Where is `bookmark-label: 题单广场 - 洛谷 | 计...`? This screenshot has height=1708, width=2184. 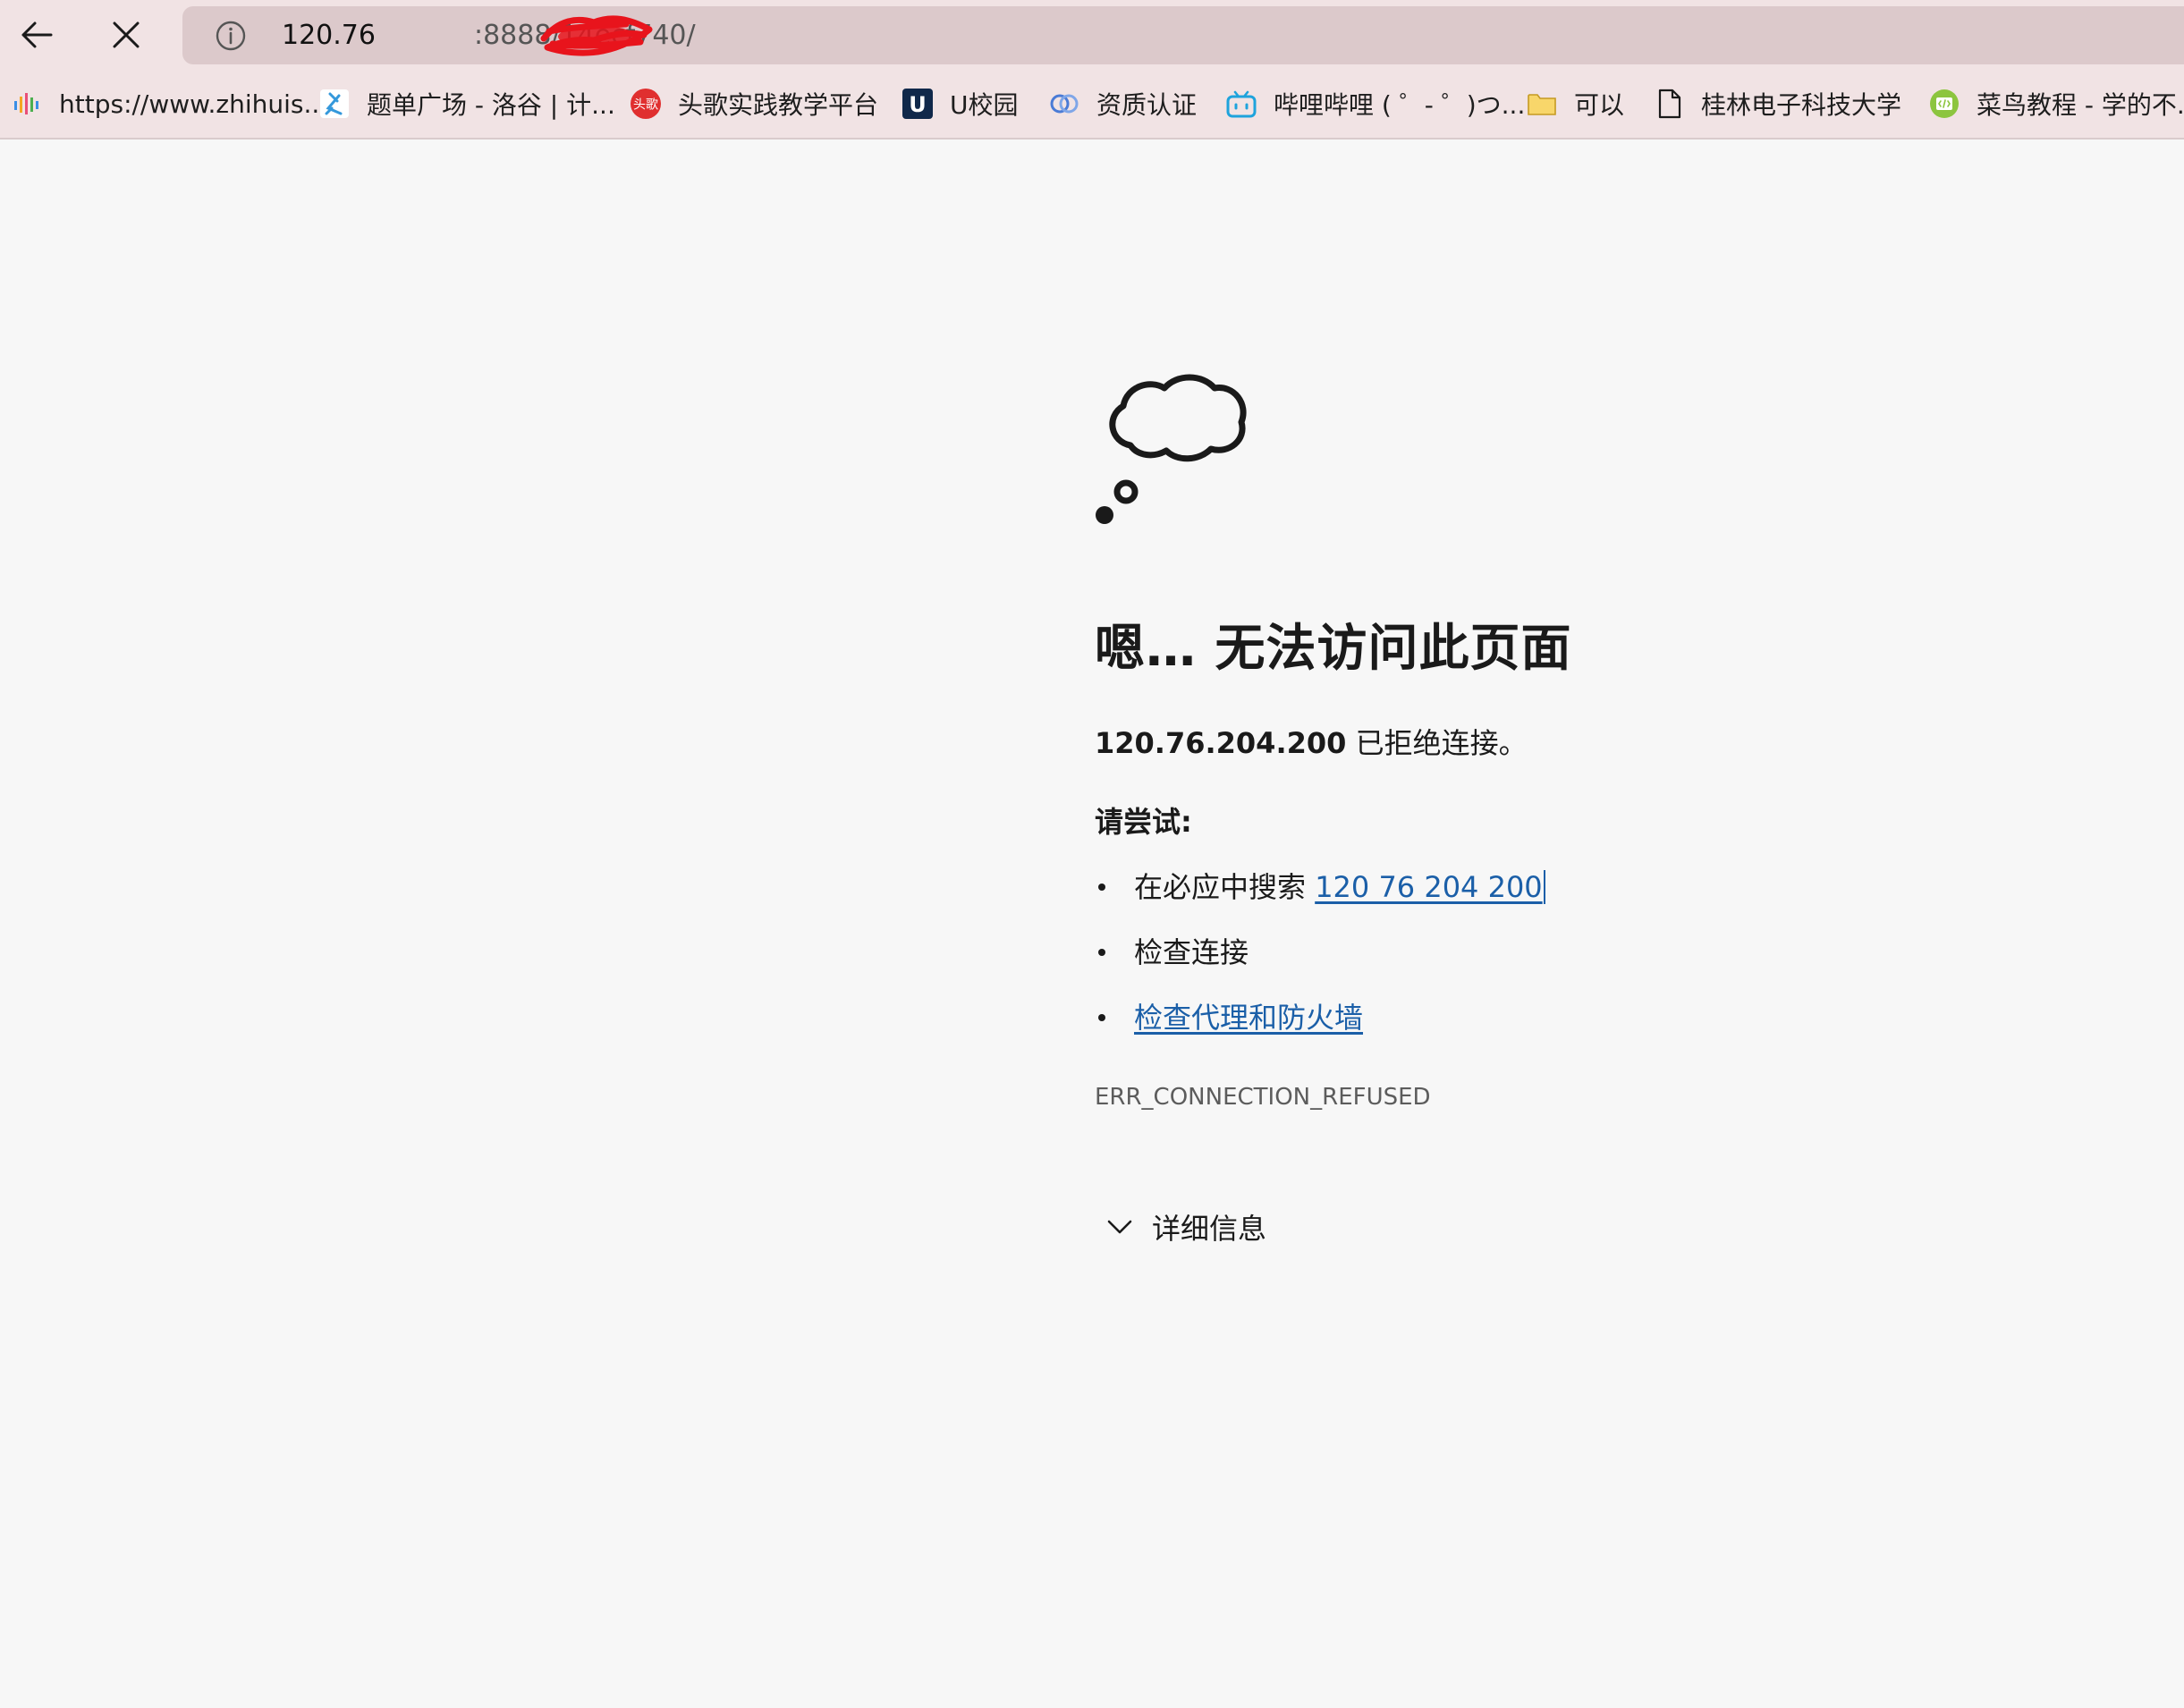 bookmark-label: 题单广场 - 洛谷 | 计... is located at coordinates (491, 105).